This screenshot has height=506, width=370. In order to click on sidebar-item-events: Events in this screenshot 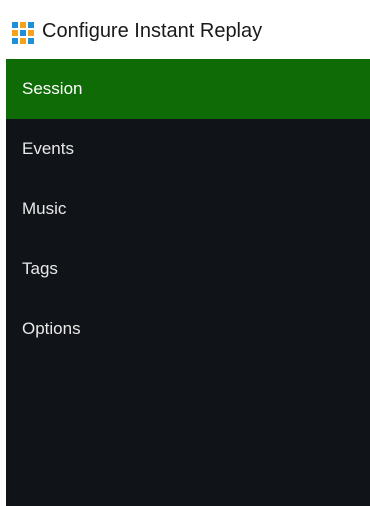, I will do `click(188, 149)`.